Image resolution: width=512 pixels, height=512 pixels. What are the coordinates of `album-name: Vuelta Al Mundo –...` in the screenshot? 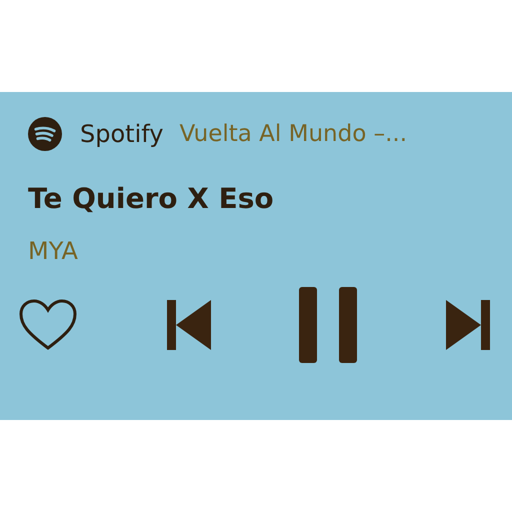 It's located at (293, 134).